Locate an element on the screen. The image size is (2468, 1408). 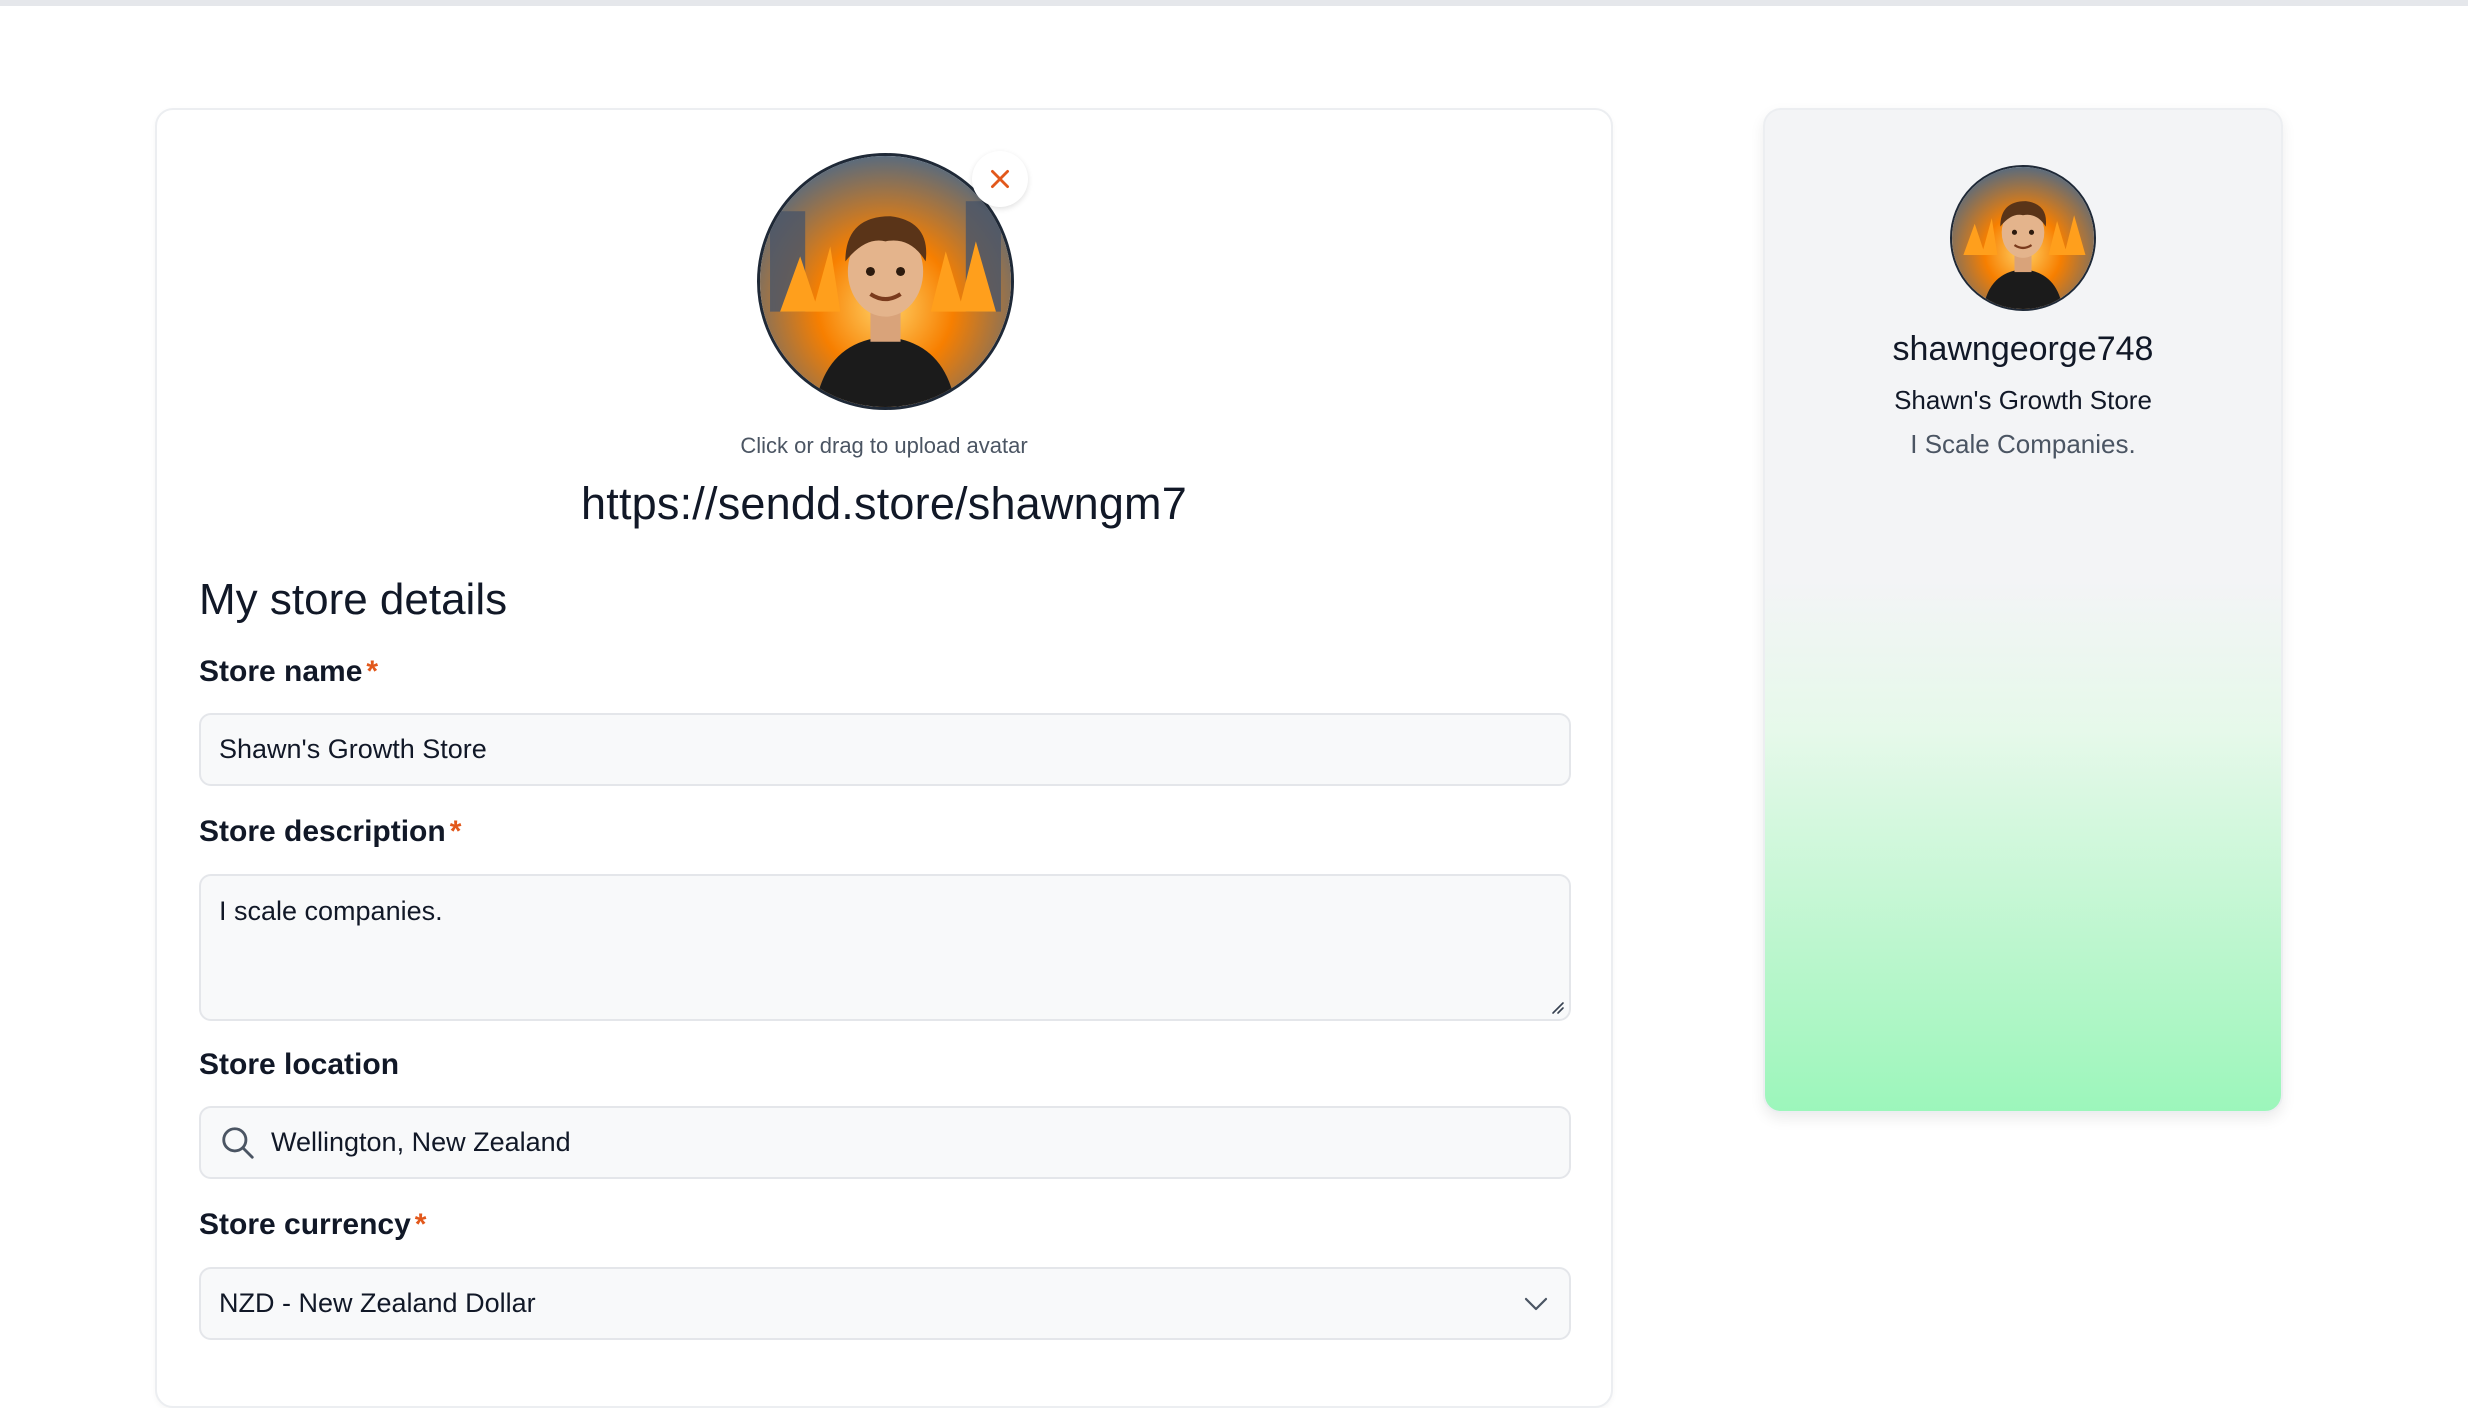
header-divider is located at coordinates (1234, 3).